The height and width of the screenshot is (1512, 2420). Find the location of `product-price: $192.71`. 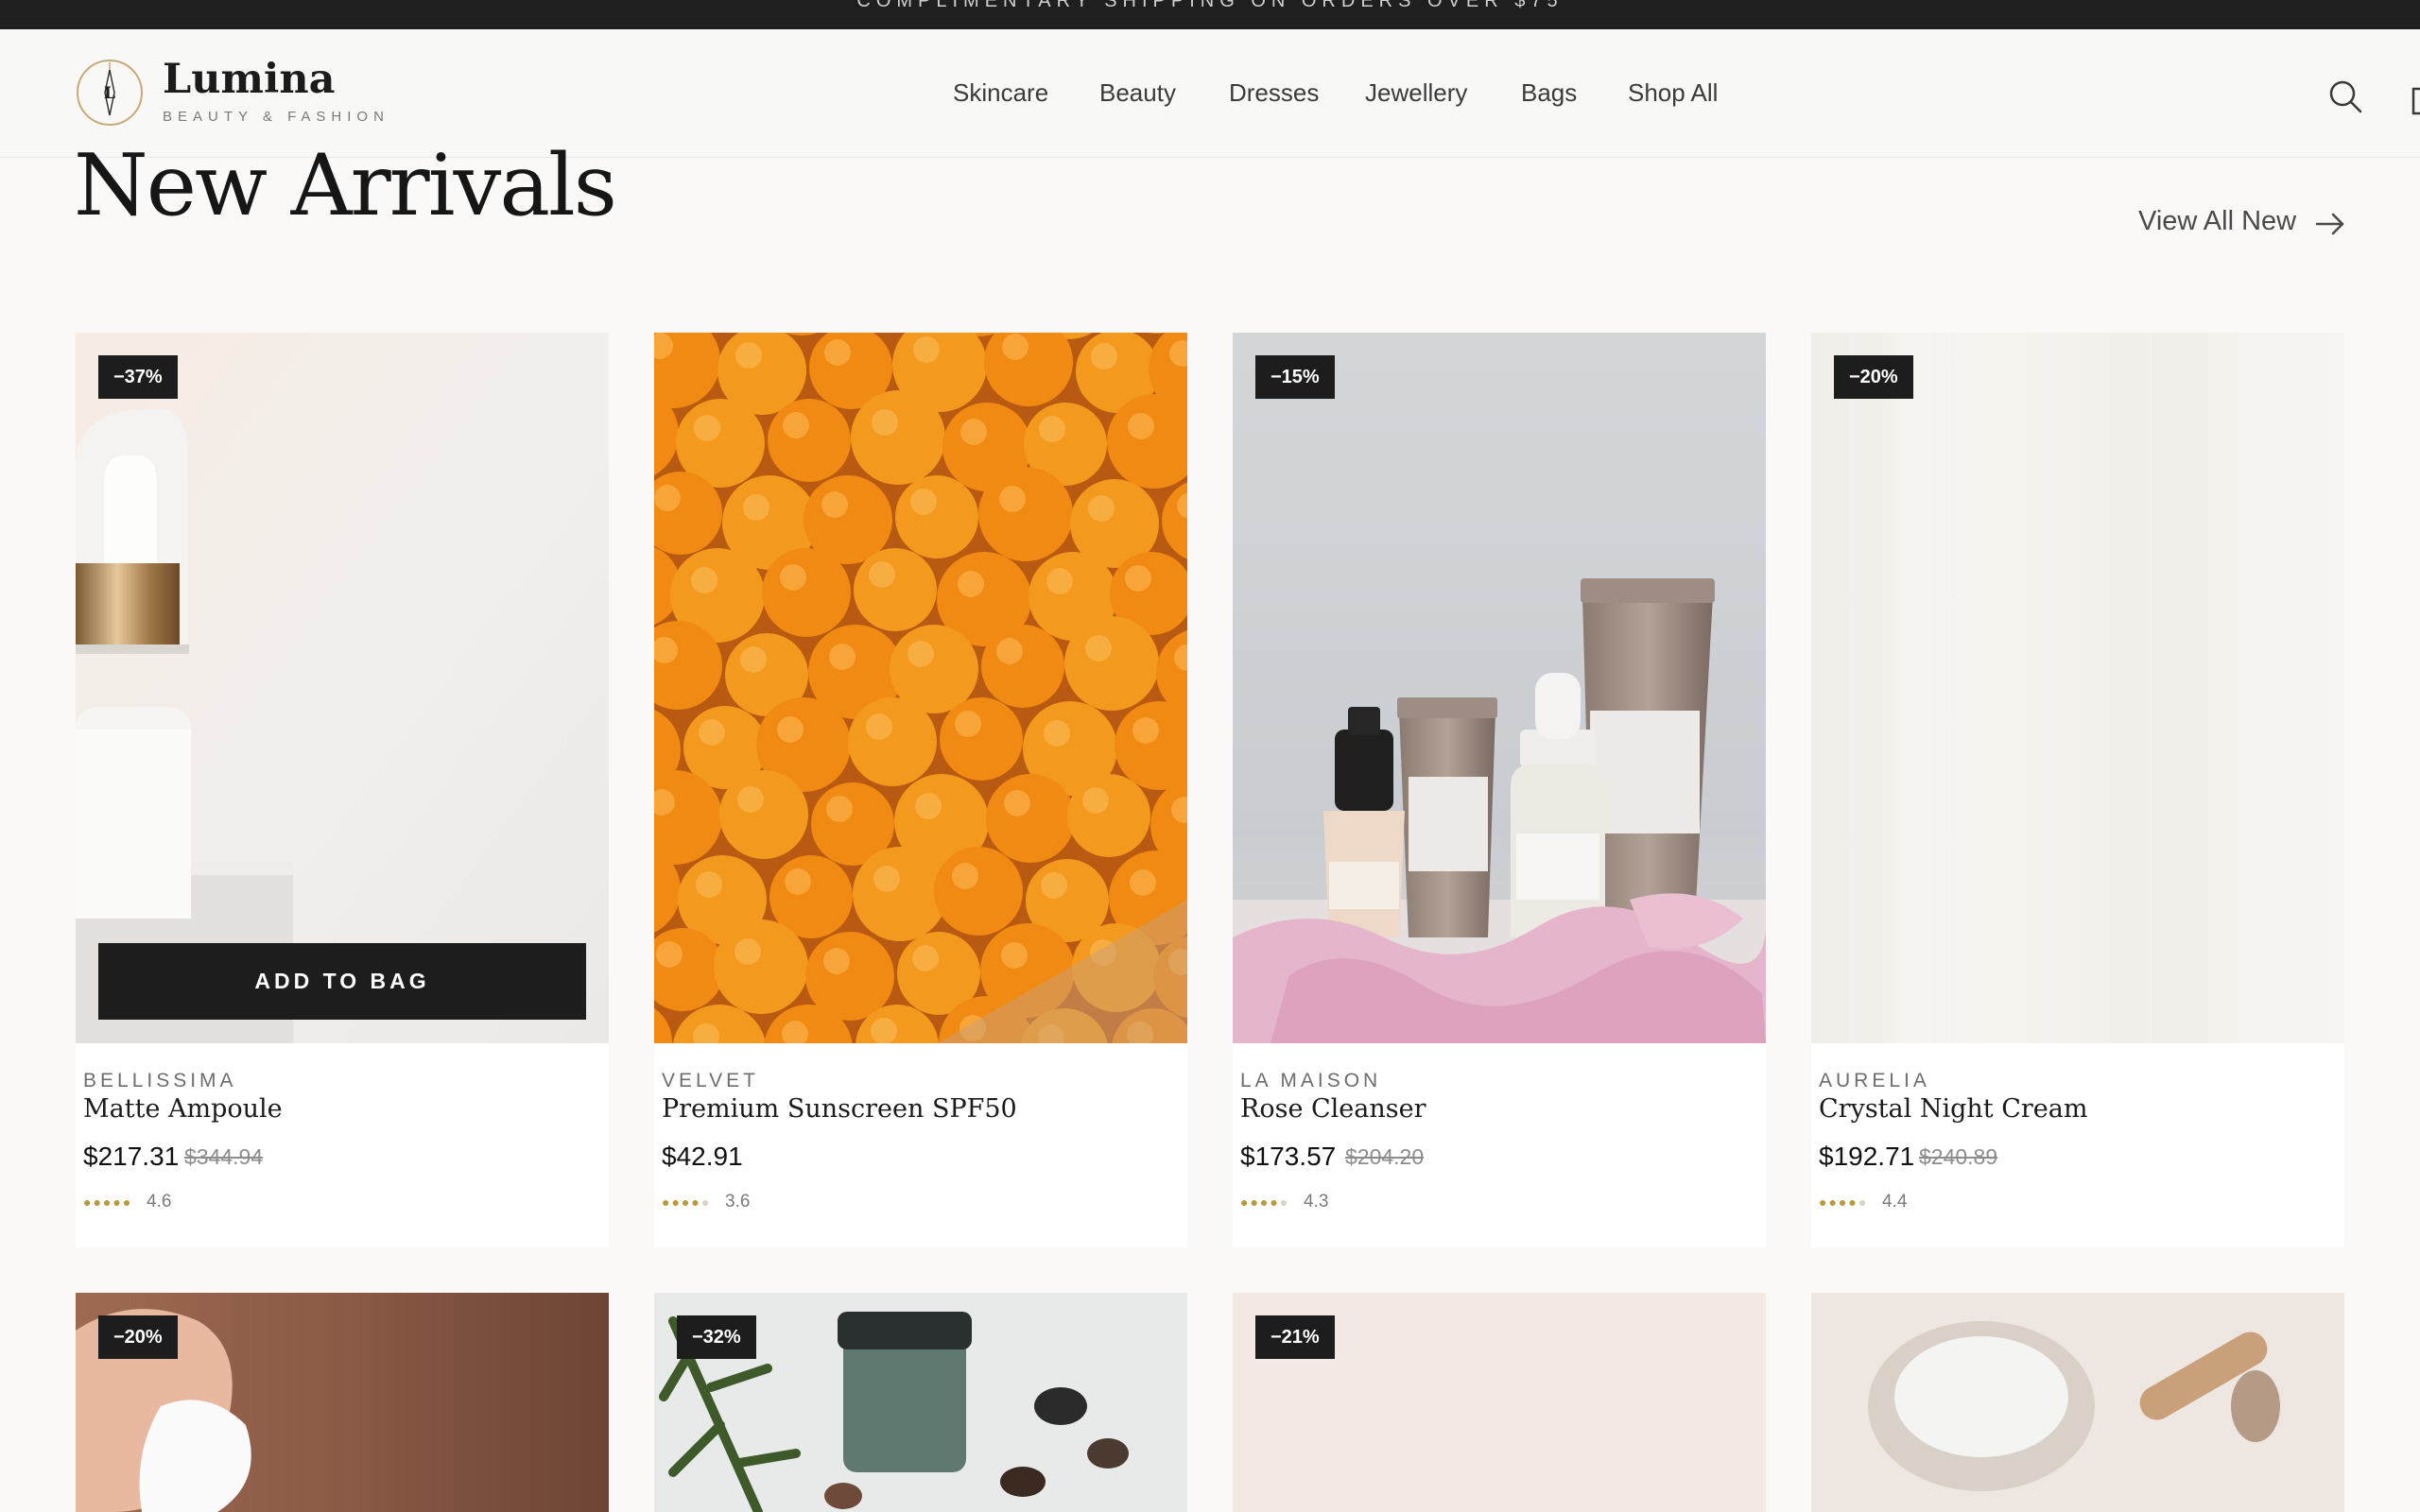

product-price: $192.71 is located at coordinates (1867, 1156).